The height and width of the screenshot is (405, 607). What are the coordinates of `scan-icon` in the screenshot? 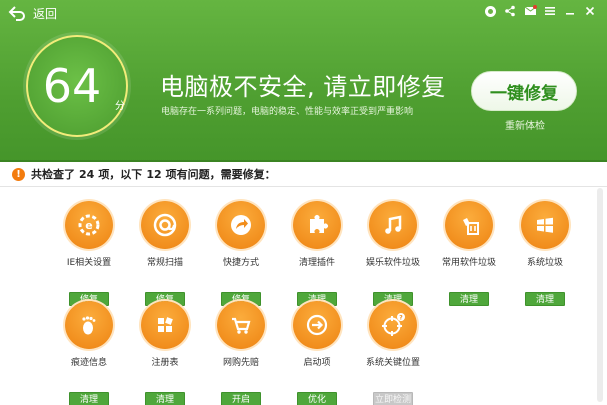 It's located at (165, 225).